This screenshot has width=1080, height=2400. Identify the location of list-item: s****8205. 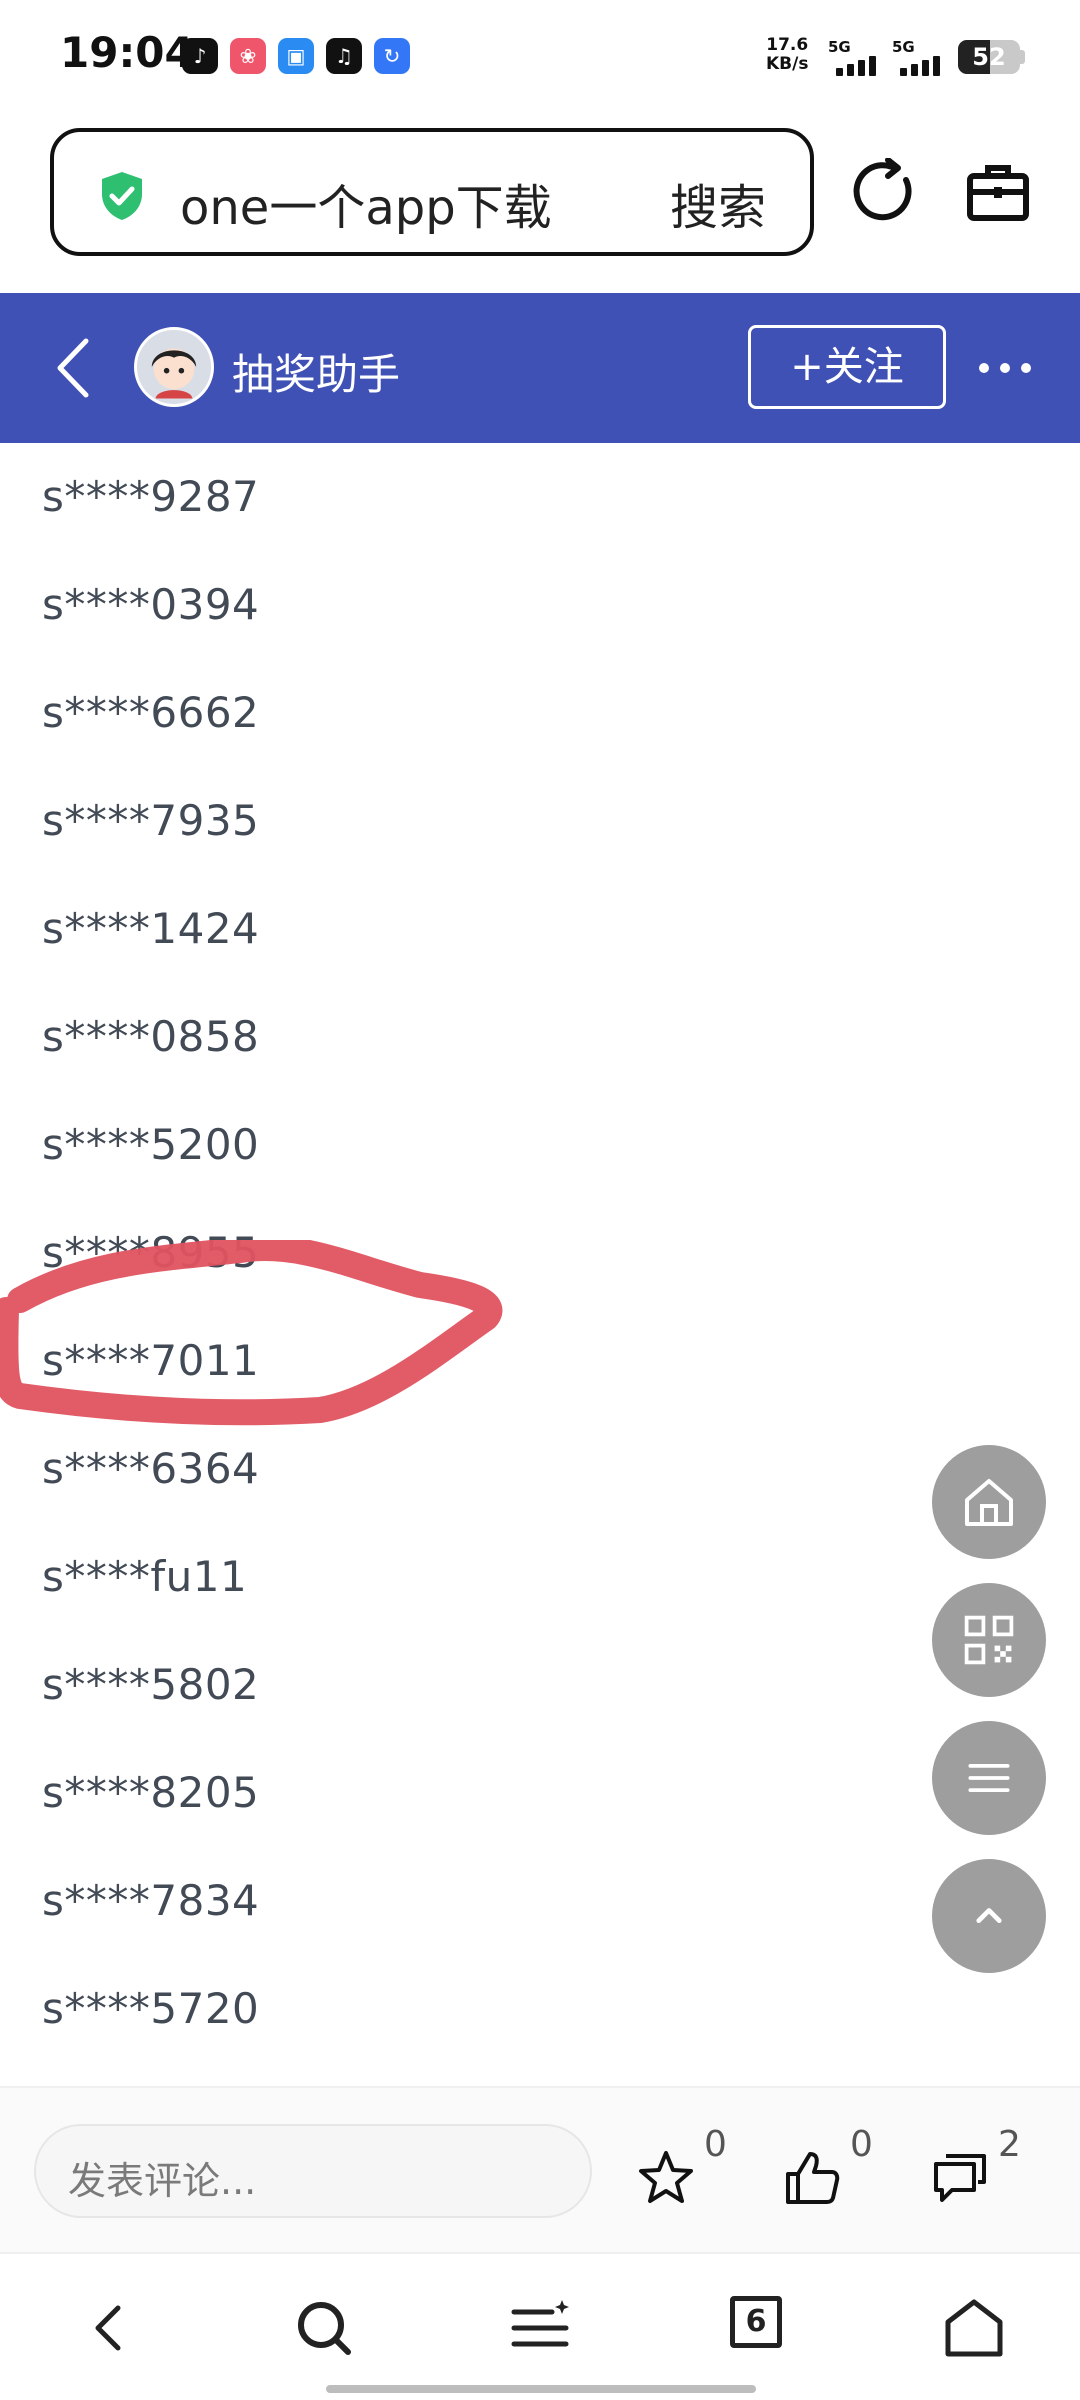
(151, 1792).